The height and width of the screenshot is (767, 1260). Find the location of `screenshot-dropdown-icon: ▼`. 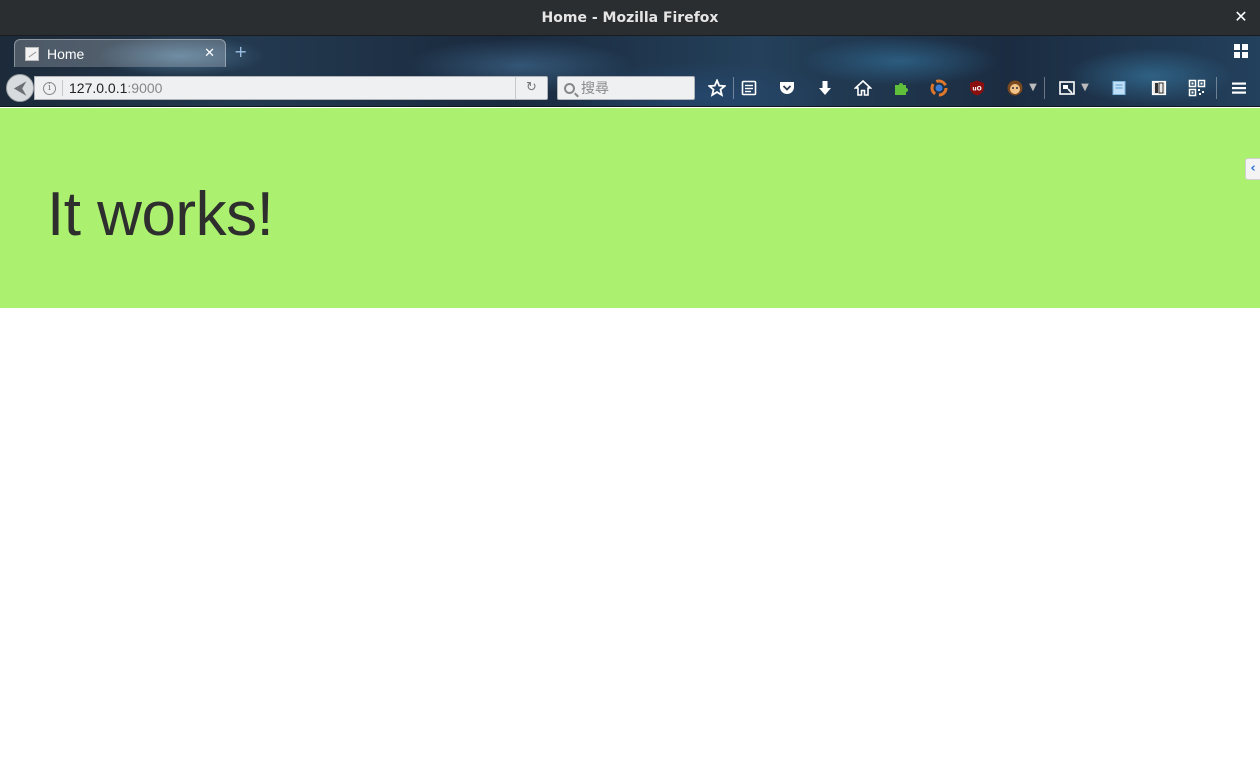

screenshot-dropdown-icon: ▼ is located at coordinates (1085, 88).